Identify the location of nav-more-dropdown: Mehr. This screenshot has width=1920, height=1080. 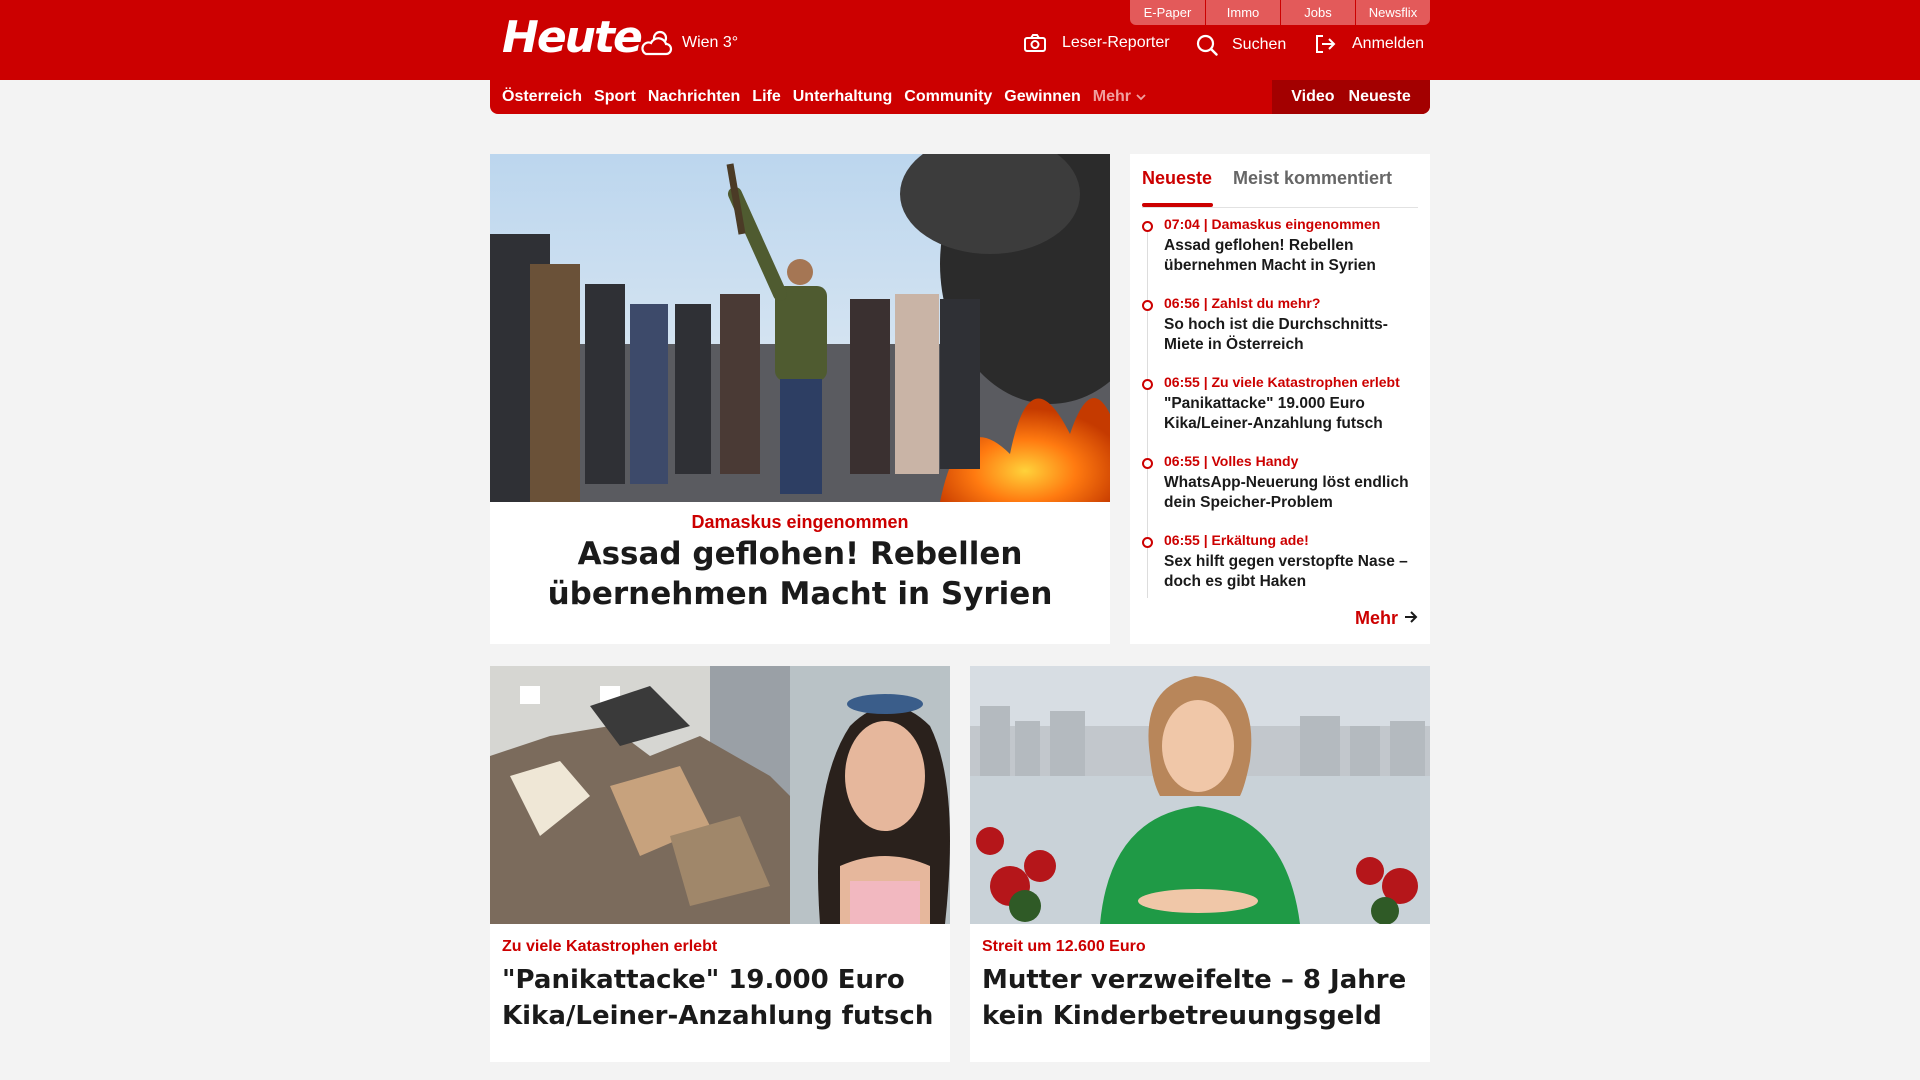
(1119, 97).